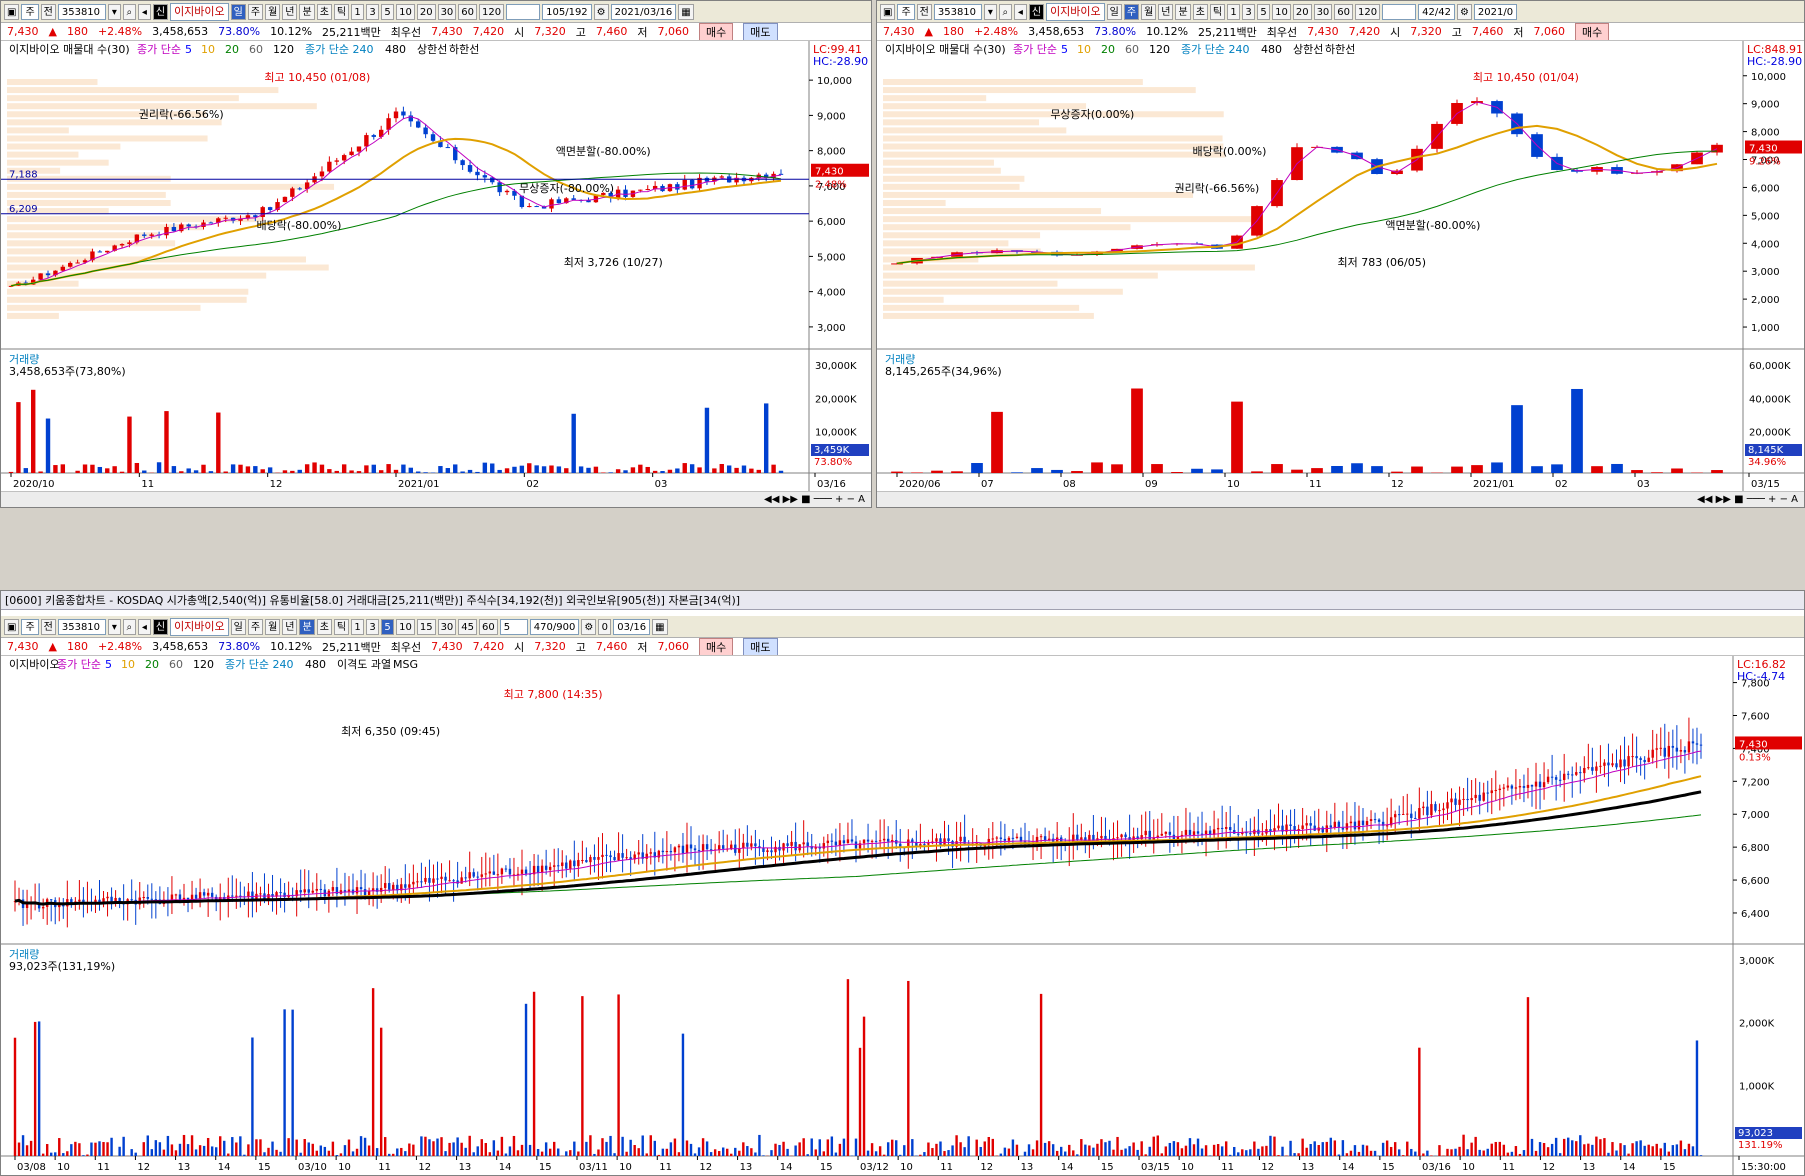 The width and height of the screenshot is (1805, 1176). What do you see at coordinates (643, 11) in the screenshot?
I see `date-input: 2021/03/16` at bounding box center [643, 11].